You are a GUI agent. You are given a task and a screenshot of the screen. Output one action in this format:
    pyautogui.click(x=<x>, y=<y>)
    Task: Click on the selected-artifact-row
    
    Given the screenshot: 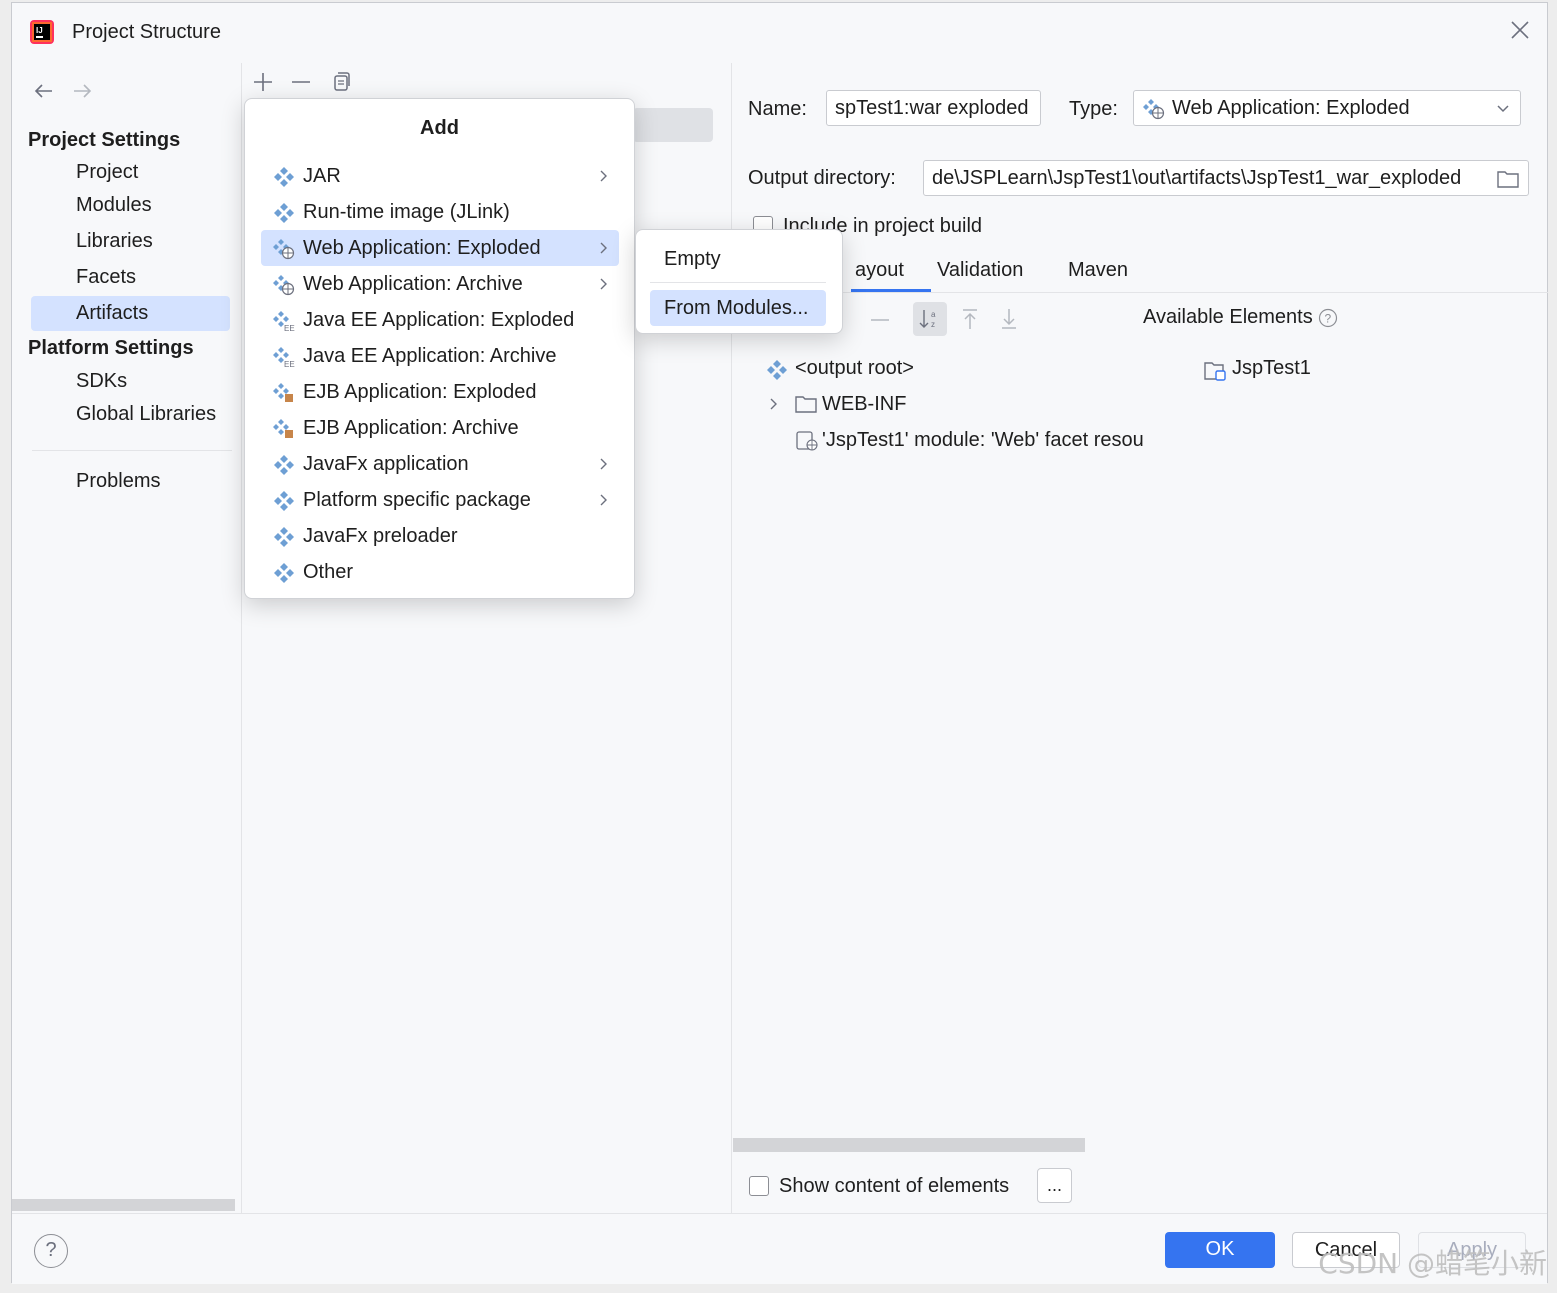 What is the action you would take?
    pyautogui.click(x=673, y=125)
    